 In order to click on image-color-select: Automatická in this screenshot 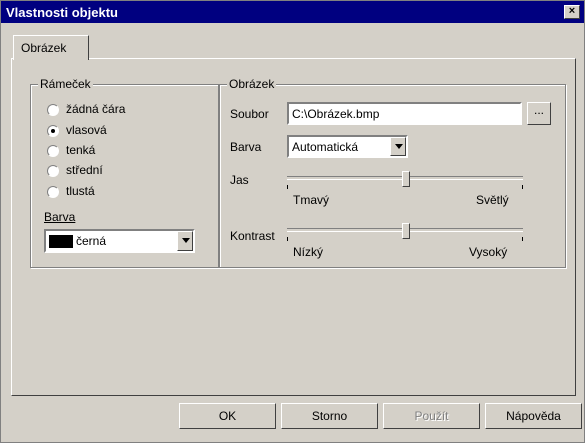, I will do `click(347, 146)`.